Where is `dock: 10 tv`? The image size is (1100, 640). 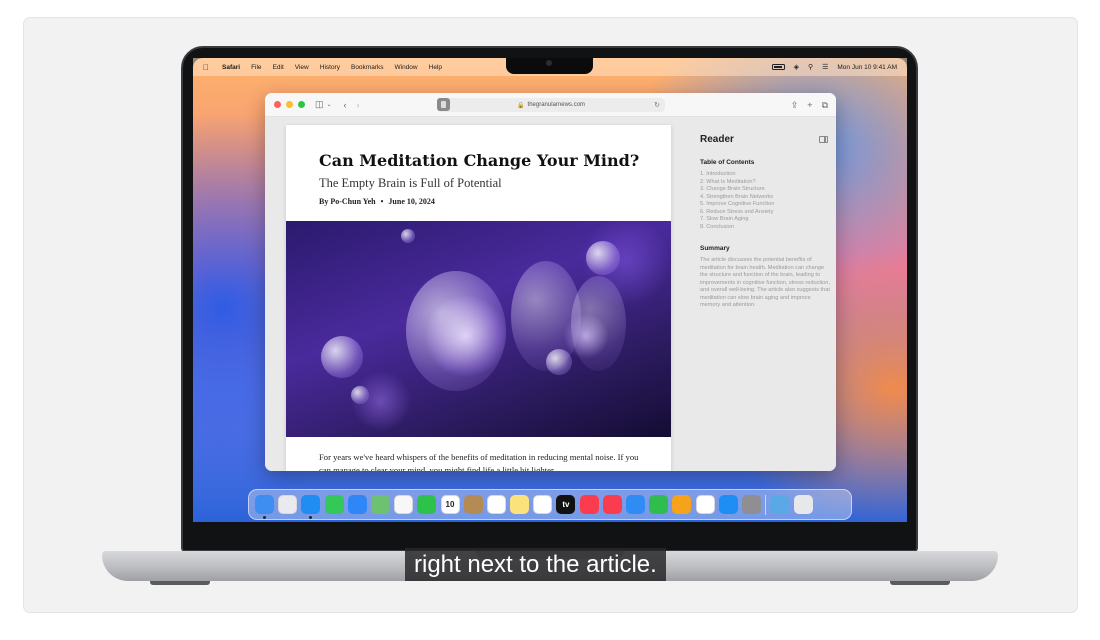 dock: 10 tv is located at coordinates (550, 504).